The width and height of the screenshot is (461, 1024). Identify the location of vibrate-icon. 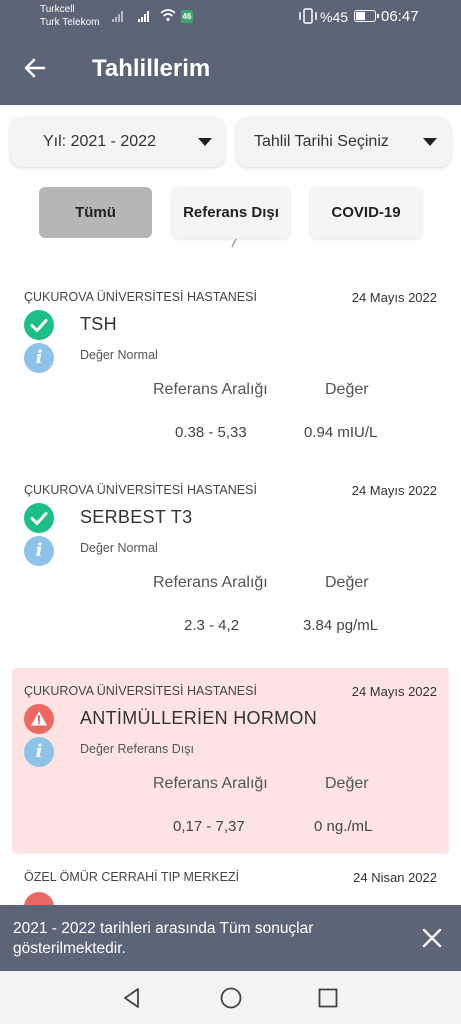
(308, 16).